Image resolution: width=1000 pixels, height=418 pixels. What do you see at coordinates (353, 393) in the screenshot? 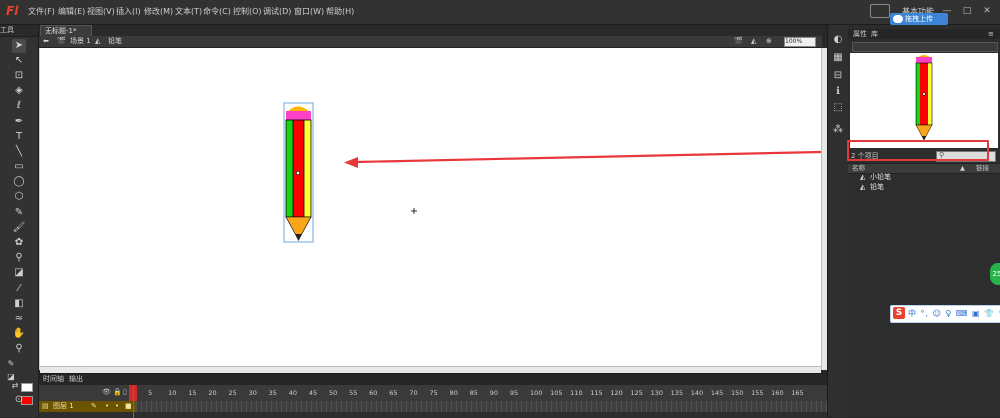
I see `frame-number: 55` at bounding box center [353, 393].